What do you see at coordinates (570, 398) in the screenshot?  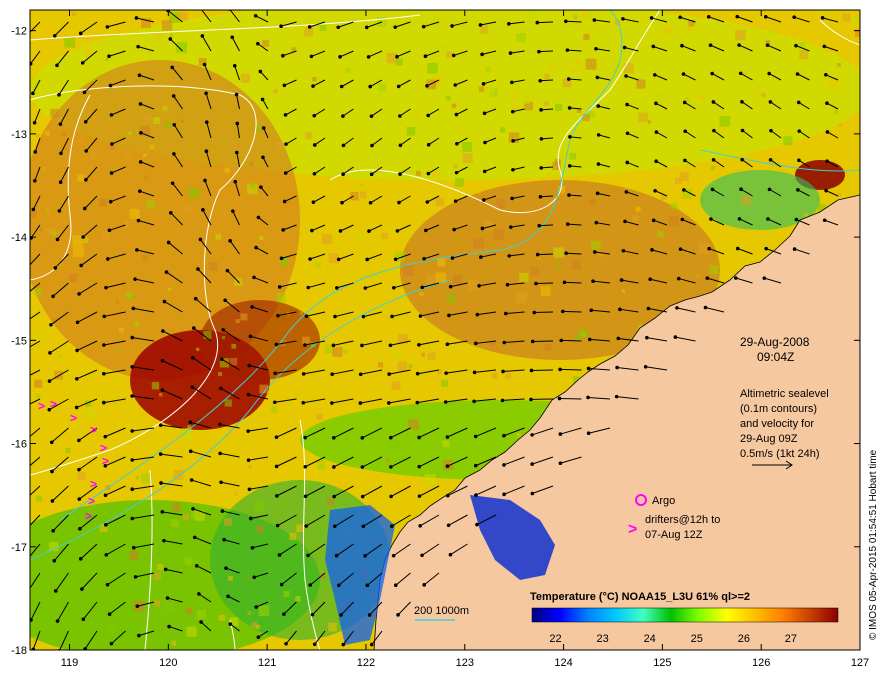 I see `velocity-arrow` at bounding box center [570, 398].